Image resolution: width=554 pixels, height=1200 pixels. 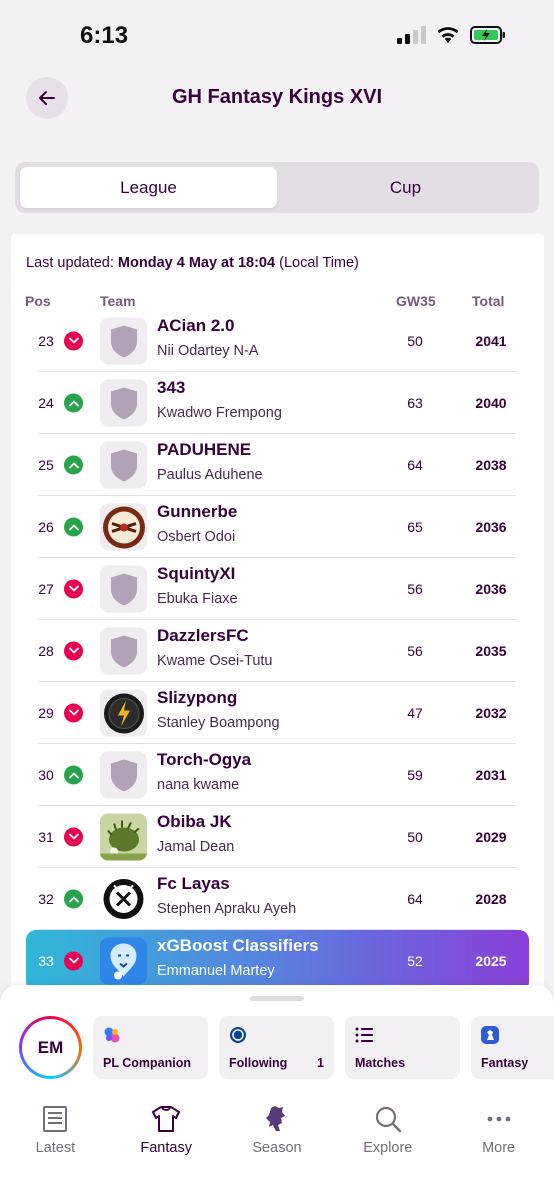 I want to click on table-row: 23 ACian 2.0 Nii Odartey N-A 50 2041, so click(x=277, y=341).